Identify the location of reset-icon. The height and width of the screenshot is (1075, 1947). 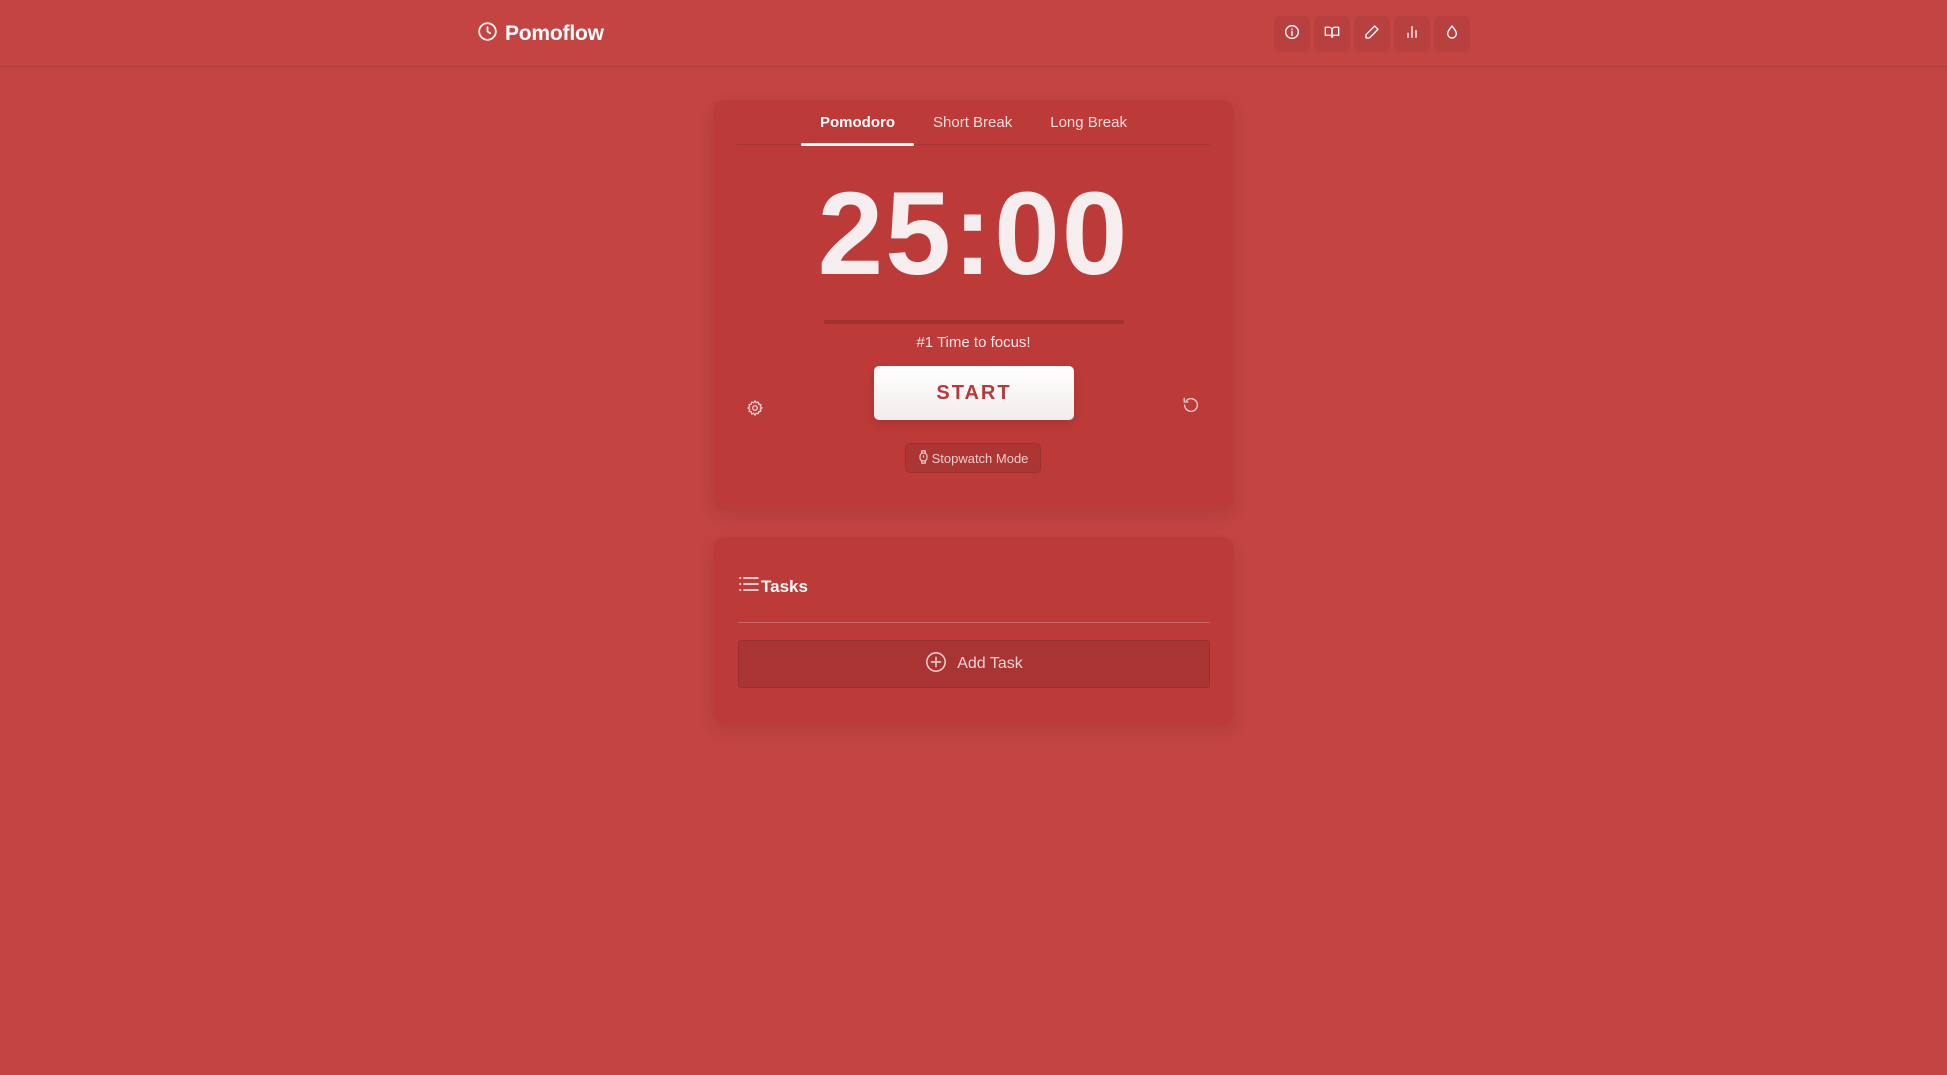
(1191, 407).